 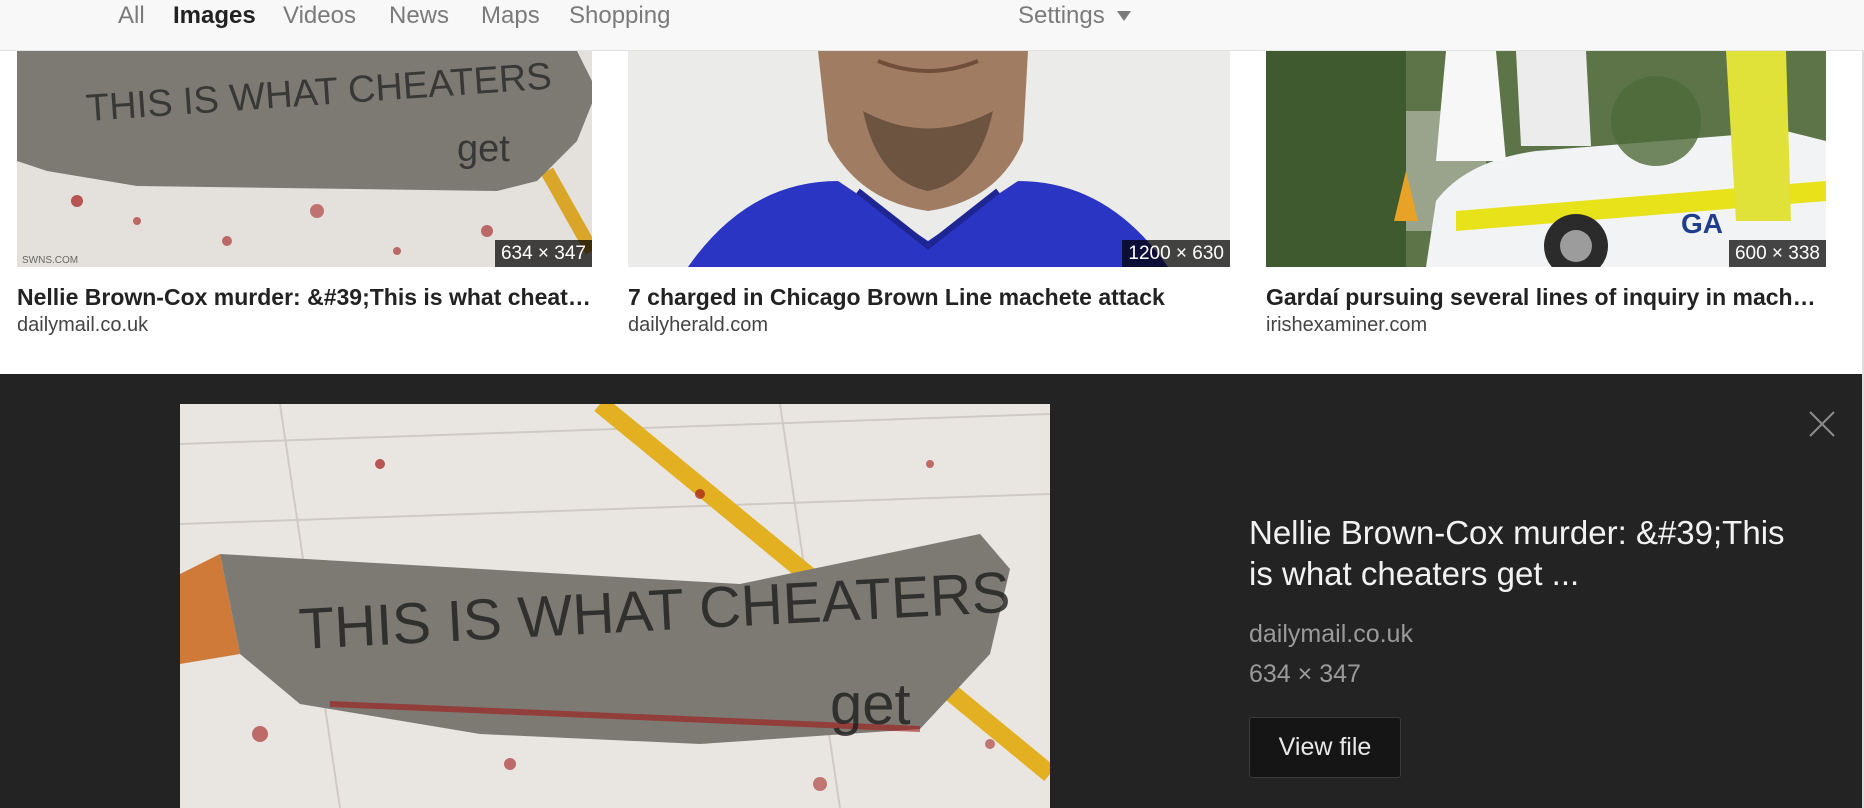 What do you see at coordinates (1822, 424) in the screenshot?
I see `close-icon` at bounding box center [1822, 424].